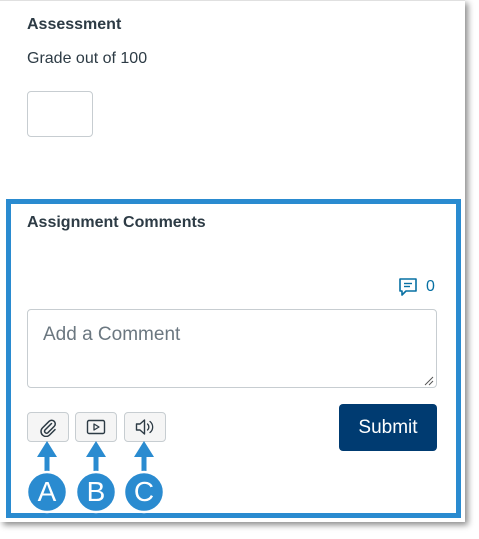 The width and height of the screenshot is (479, 539). I want to click on comment-input, so click(232, 348).